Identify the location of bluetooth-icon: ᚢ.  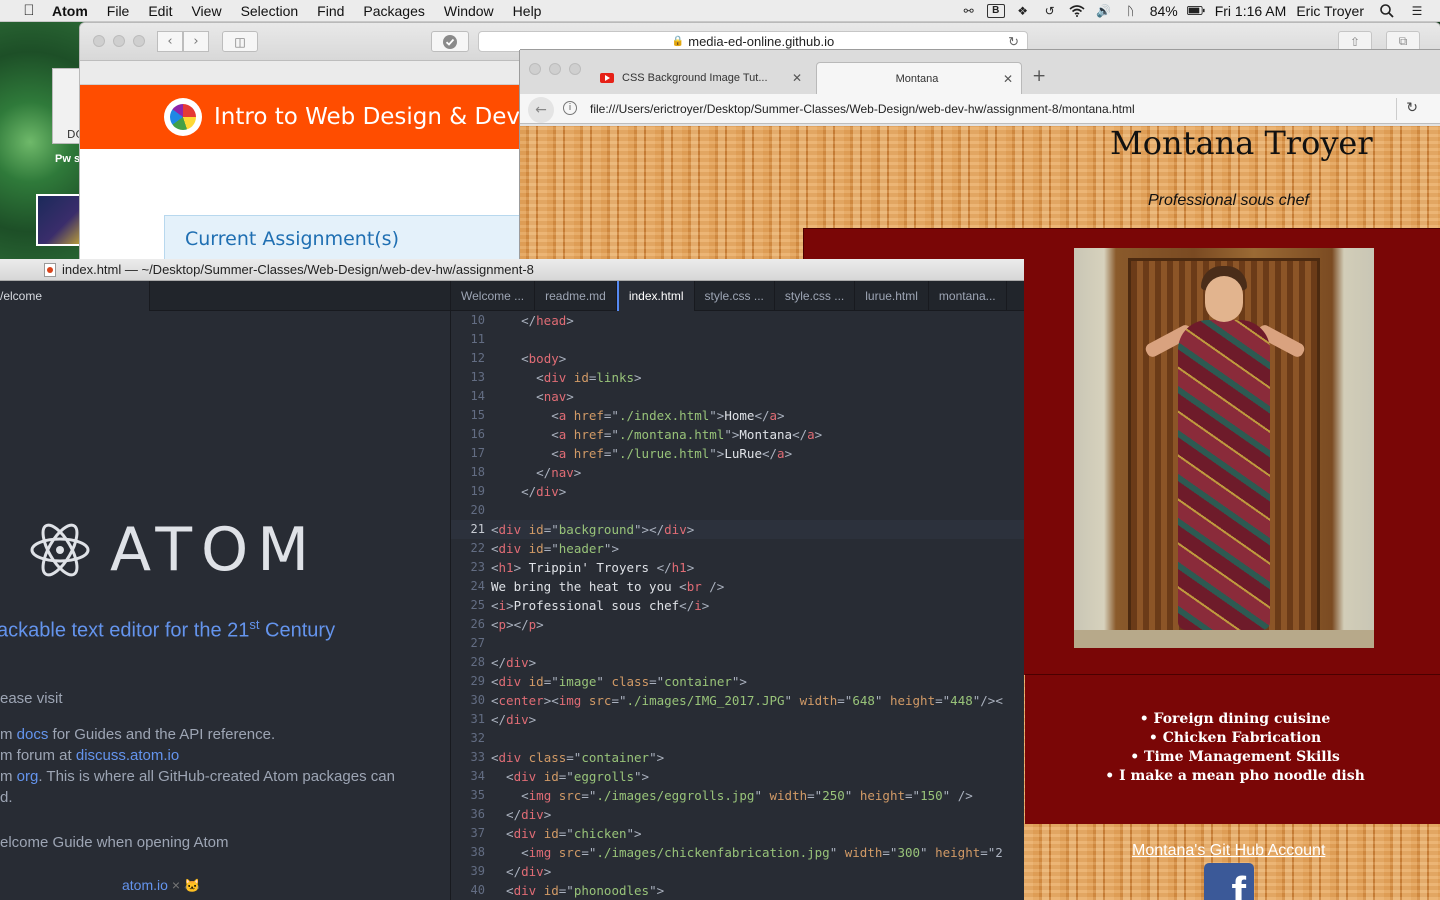
(1131, 11).